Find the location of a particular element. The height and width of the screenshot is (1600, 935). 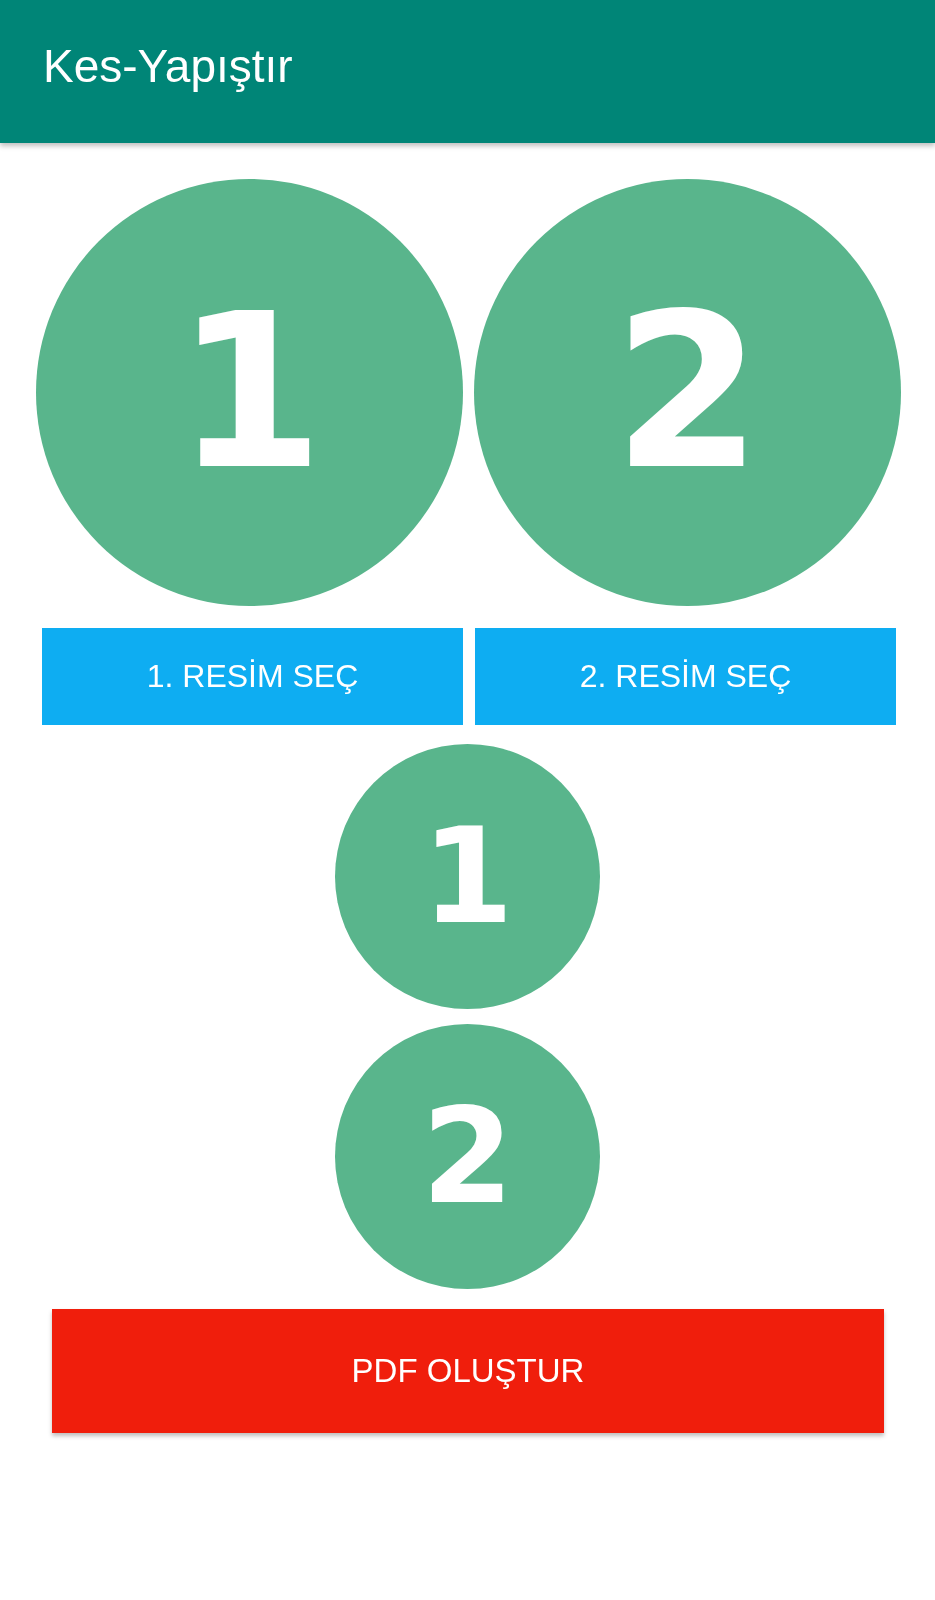

image-slot: 2 is located at coordinates (687, 392).